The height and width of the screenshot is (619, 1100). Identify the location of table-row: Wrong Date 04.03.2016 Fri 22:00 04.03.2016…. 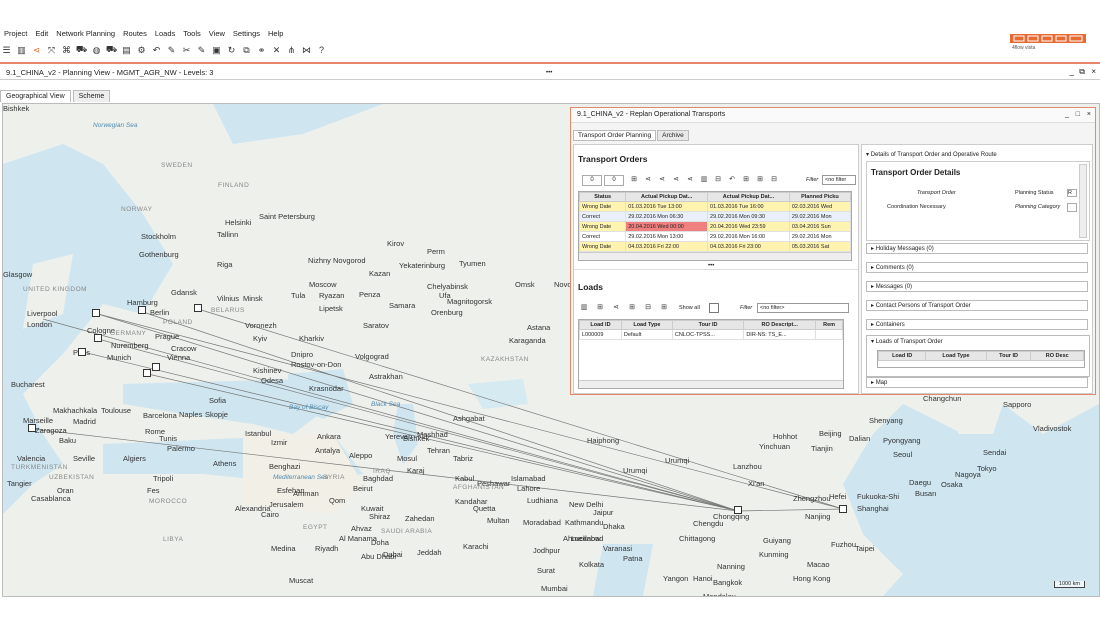
(715, 246).